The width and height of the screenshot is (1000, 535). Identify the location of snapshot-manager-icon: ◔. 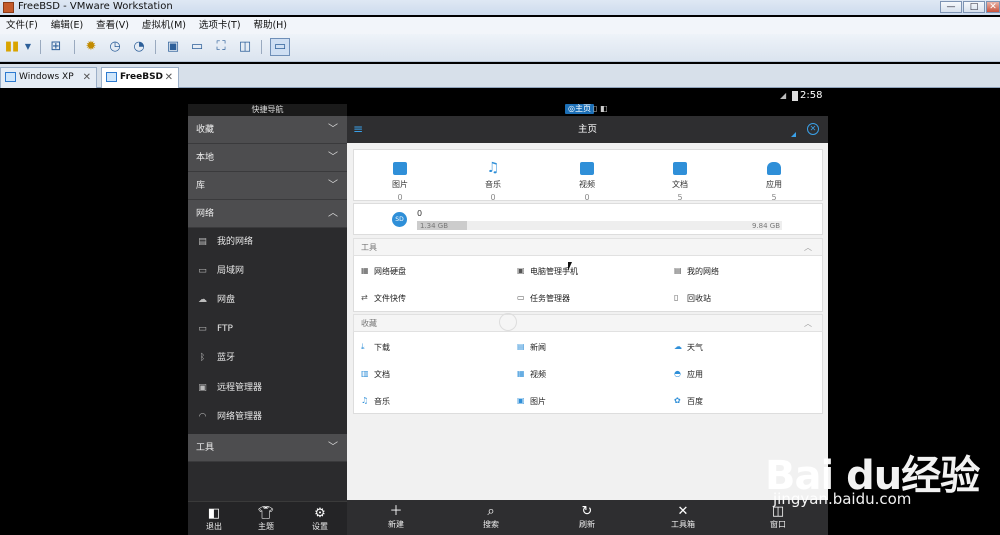
(139, 47).